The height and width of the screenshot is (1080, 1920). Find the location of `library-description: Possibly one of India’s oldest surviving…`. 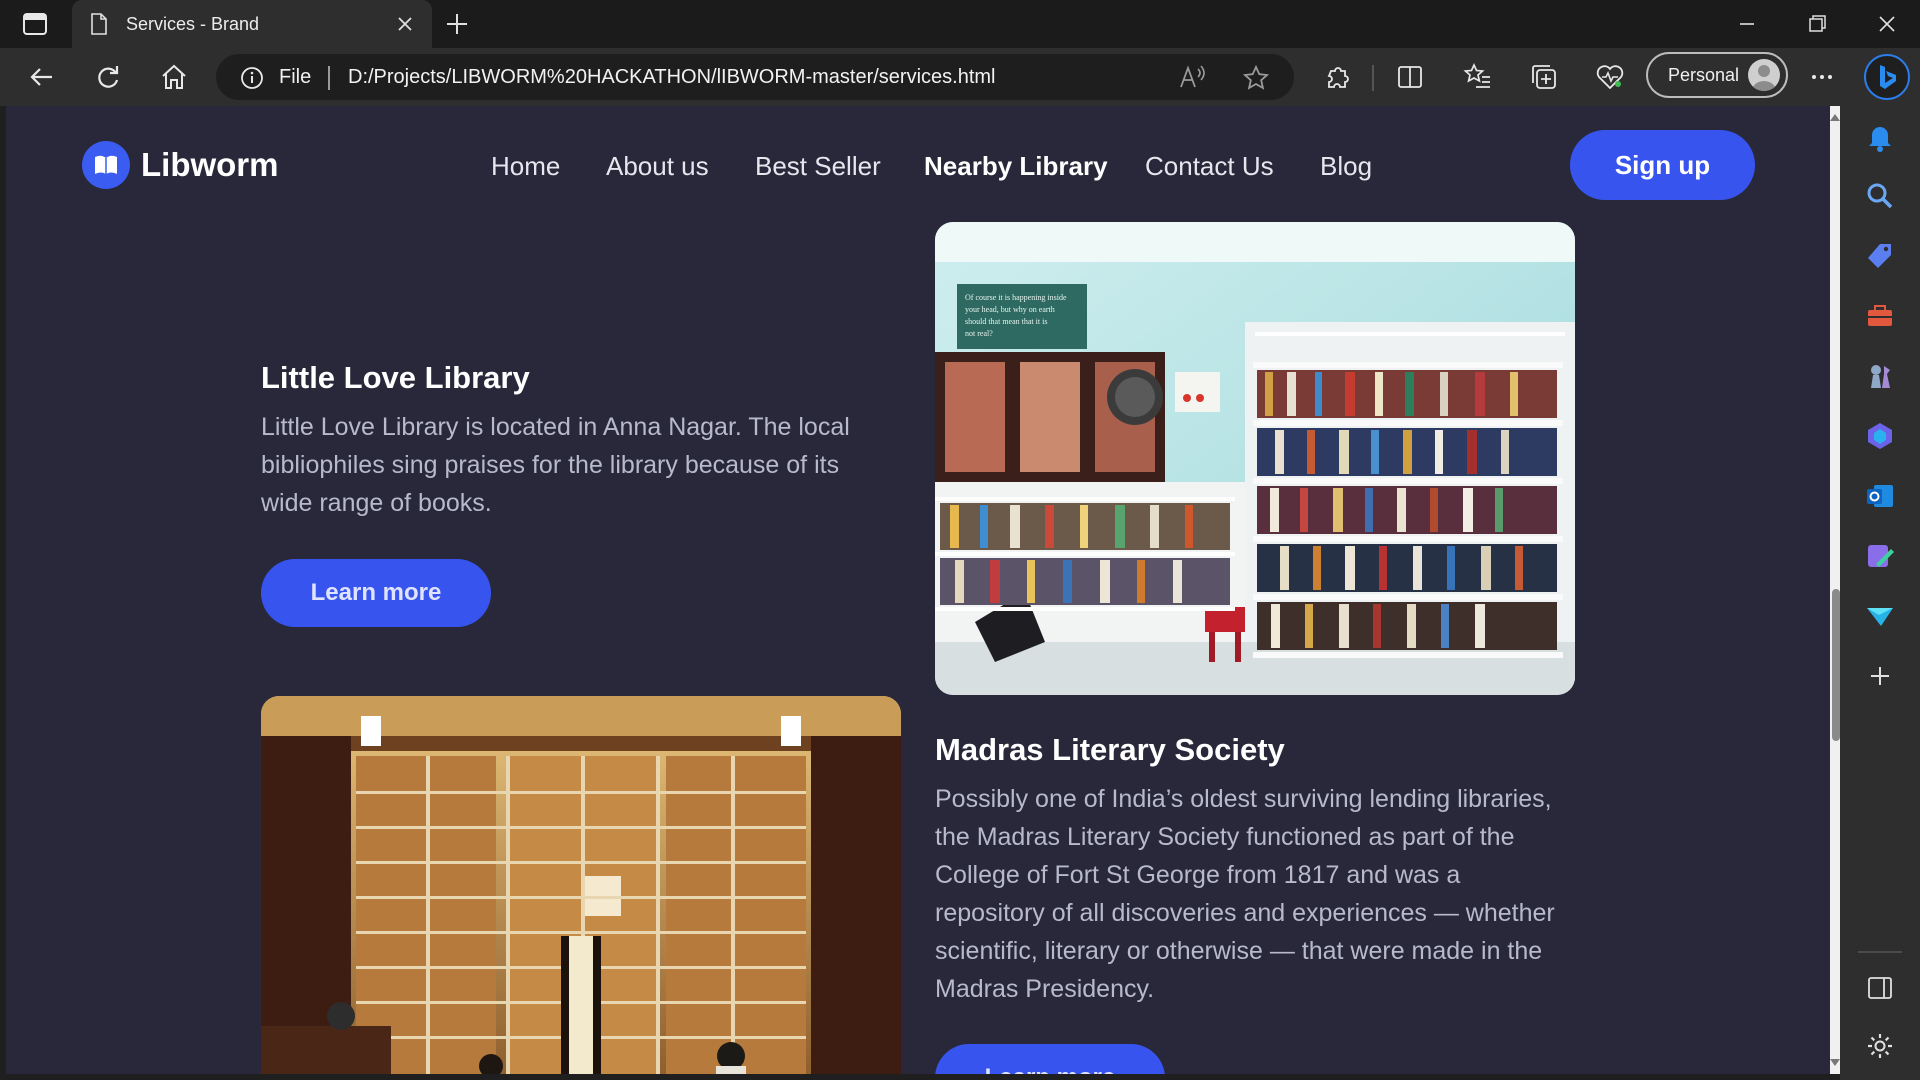

library-description: Possibly one of India’s oldest surviving… is located at coordinates (1245, 894).